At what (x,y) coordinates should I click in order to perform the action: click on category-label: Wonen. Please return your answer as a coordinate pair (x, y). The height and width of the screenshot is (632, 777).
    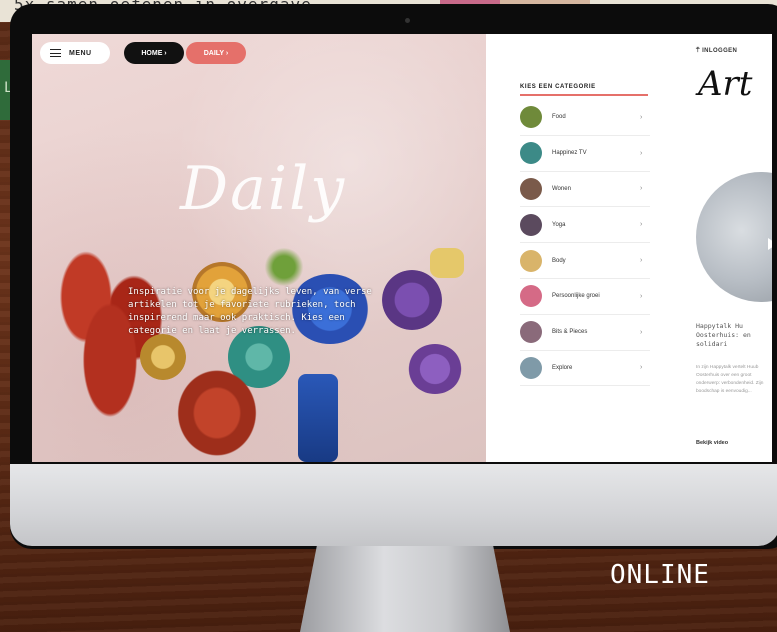
    Looking at the image, I should click on (561, 188).